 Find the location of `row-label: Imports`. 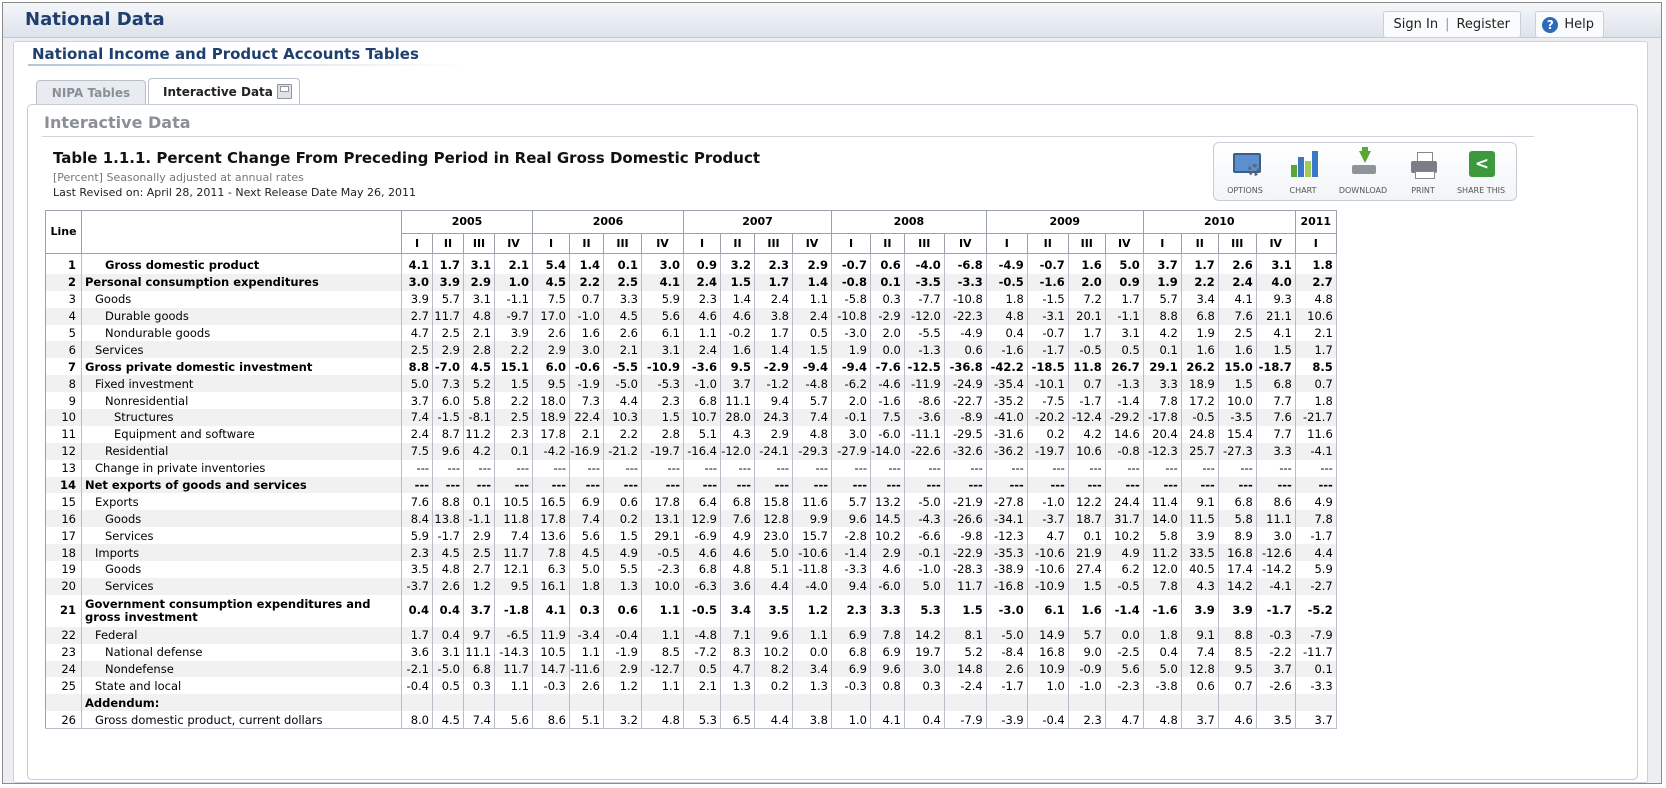

row-label: Imports is located at coordinates (241, 553).